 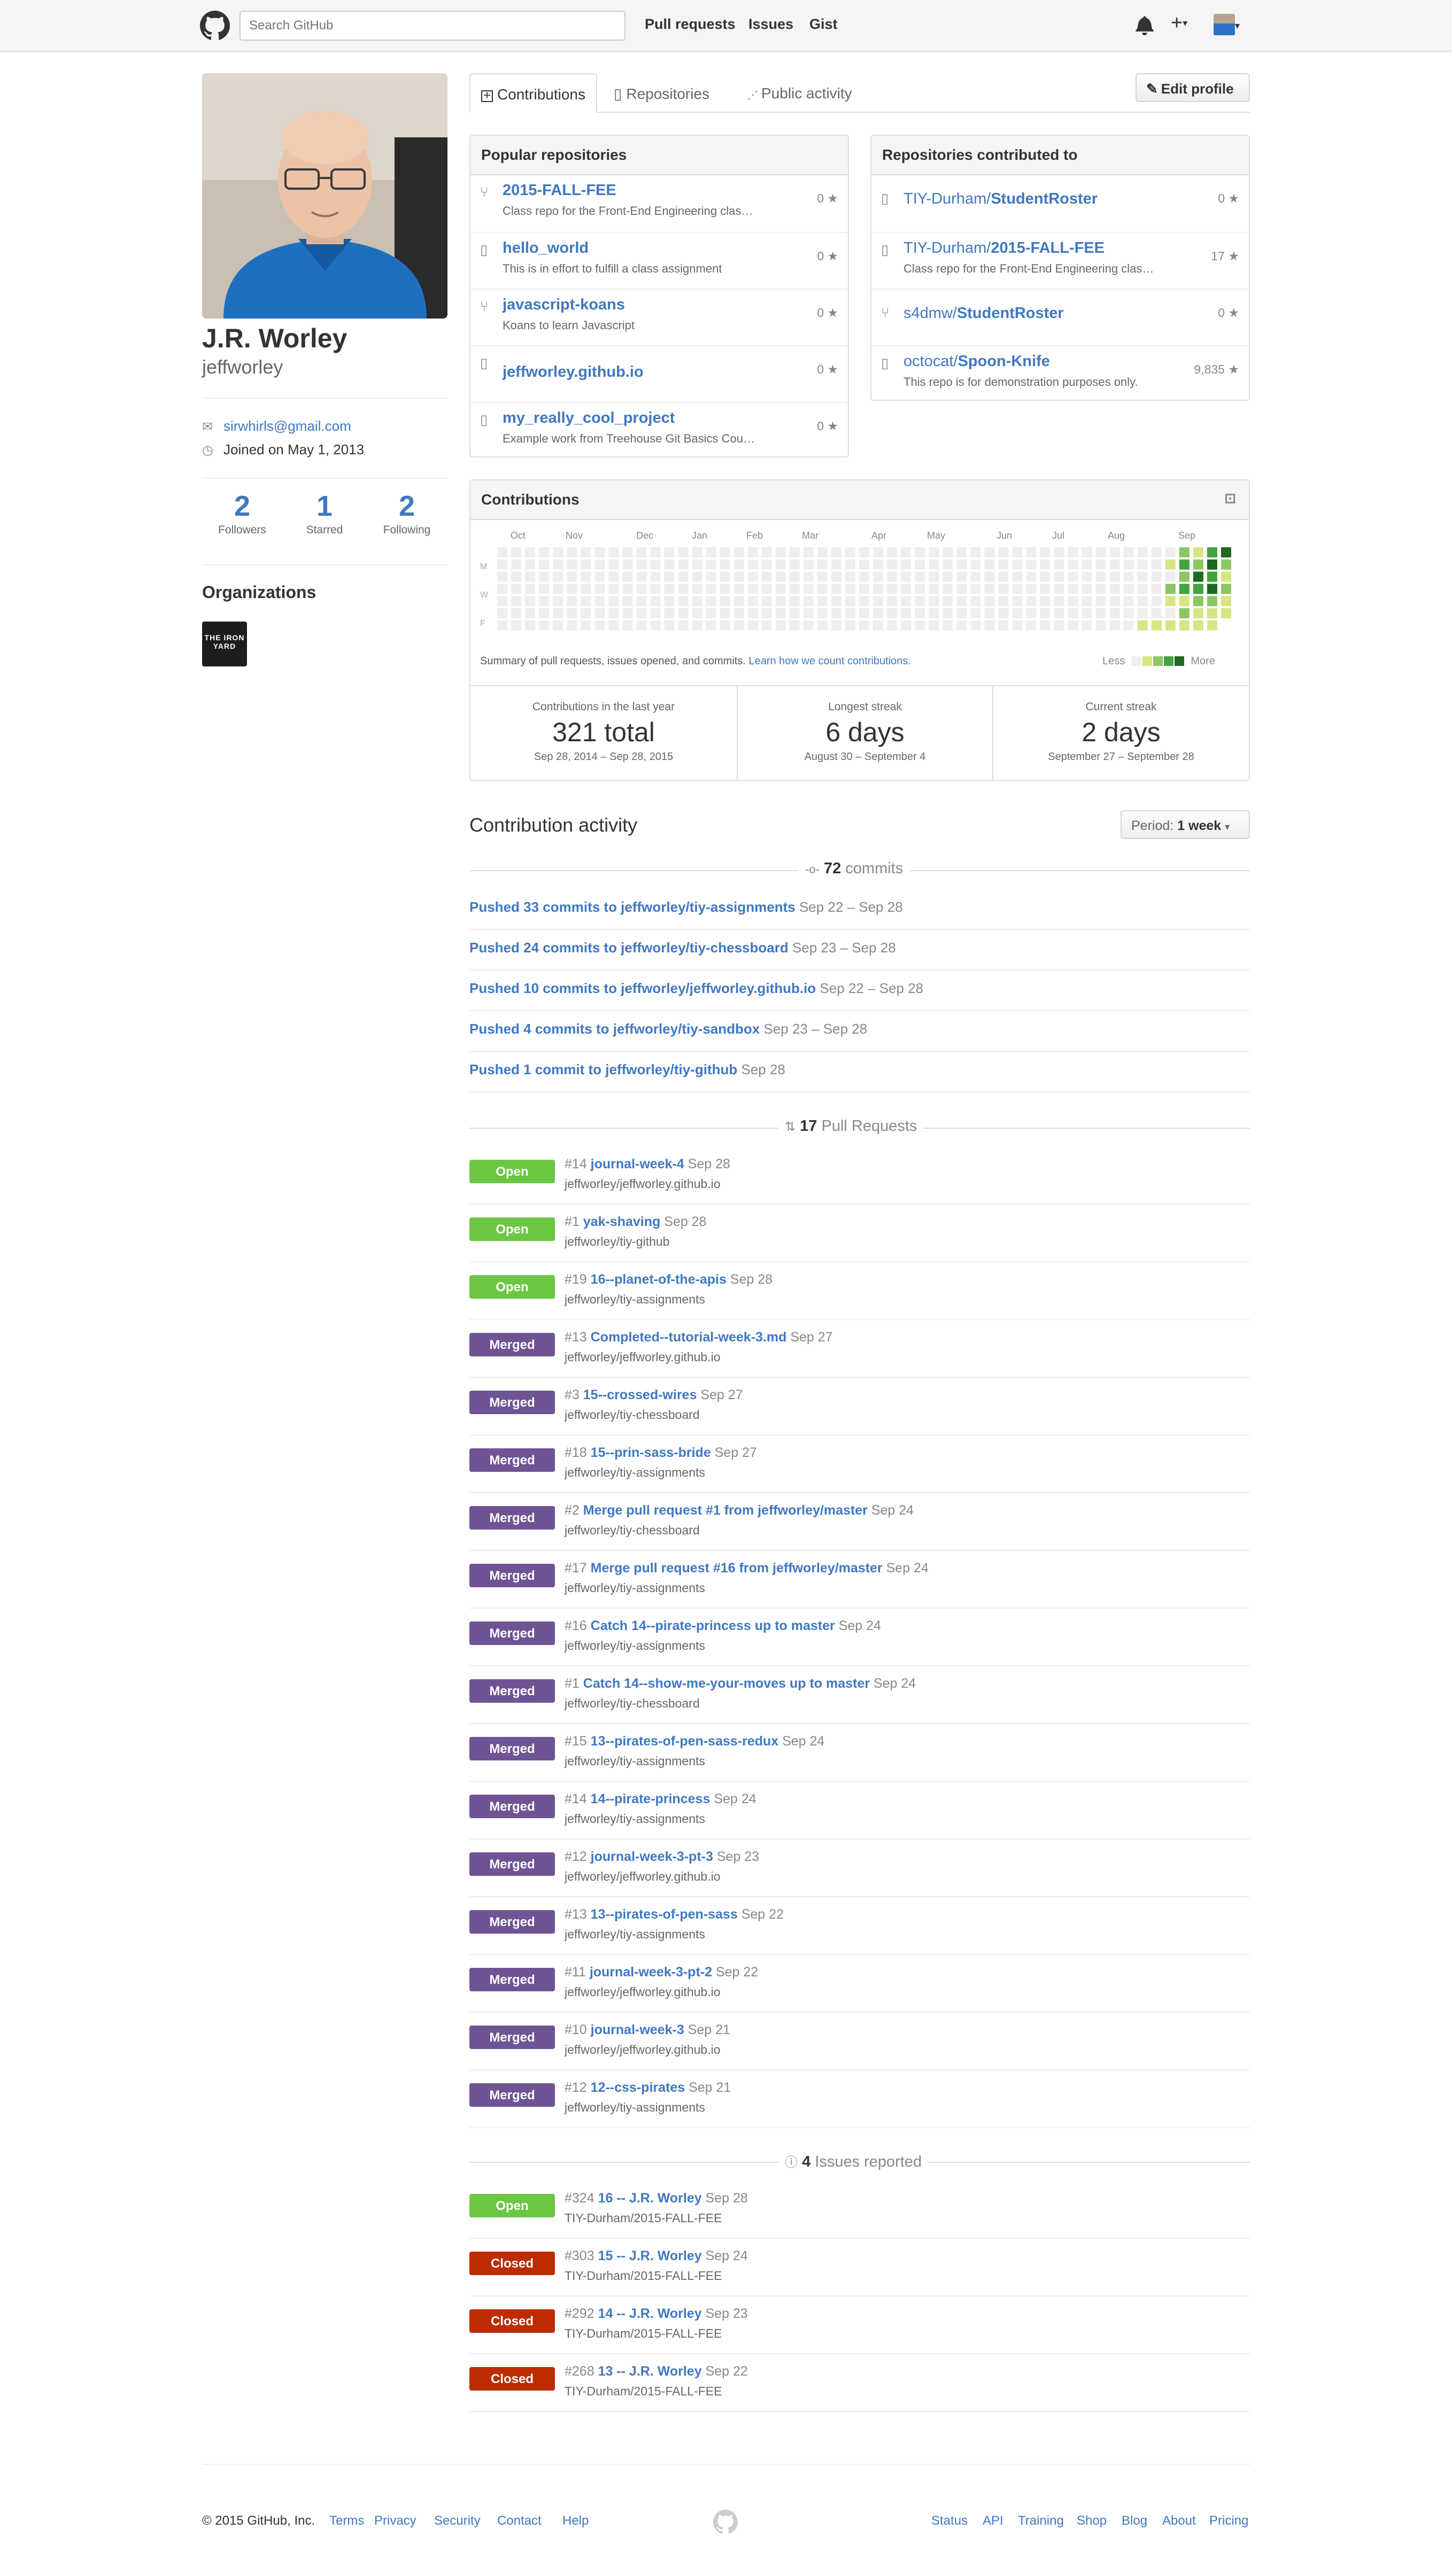 I want to click on nav-gist: Gist, so click(x=823, y=24).